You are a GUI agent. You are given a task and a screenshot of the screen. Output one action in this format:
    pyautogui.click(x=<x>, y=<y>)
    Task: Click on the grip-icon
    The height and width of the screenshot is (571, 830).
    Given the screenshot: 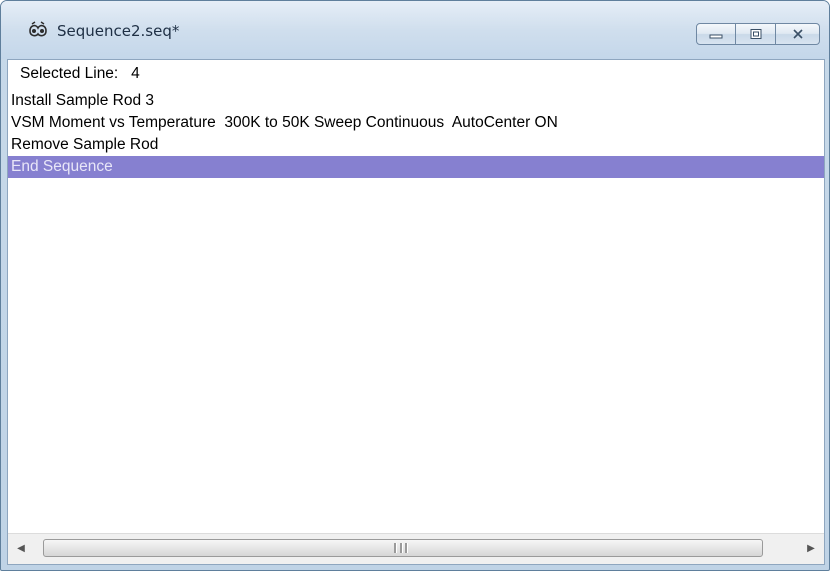 What is the action you would take?
    pyautogui.click(x=401, y=548)
    